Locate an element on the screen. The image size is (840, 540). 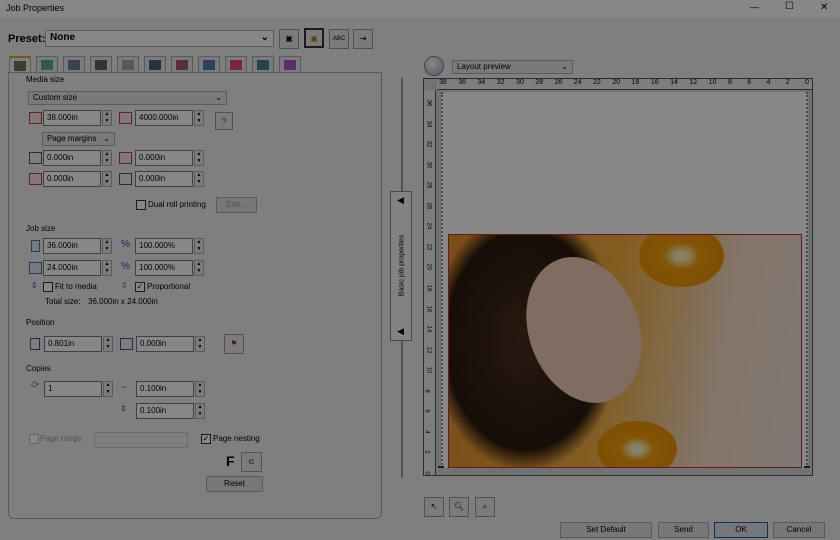
ruler-tick-label: 36 is located at coordinates (428, 103).